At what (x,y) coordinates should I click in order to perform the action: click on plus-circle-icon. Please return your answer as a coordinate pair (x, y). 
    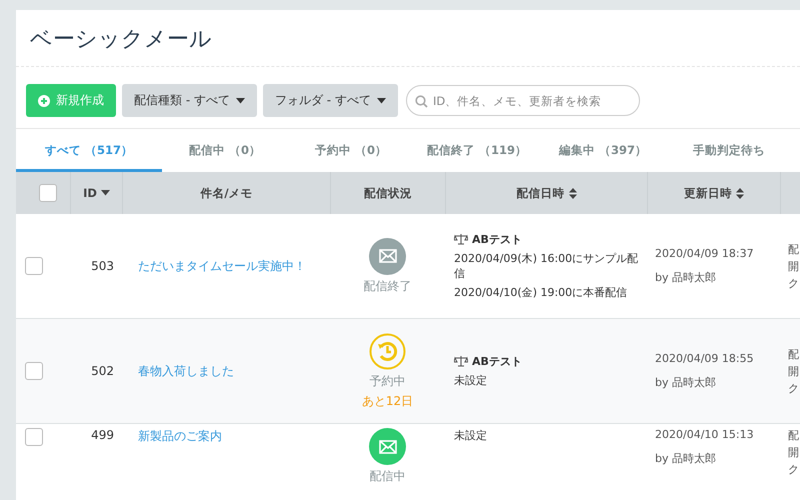
    Looking at the image, I should click on (44, 100).